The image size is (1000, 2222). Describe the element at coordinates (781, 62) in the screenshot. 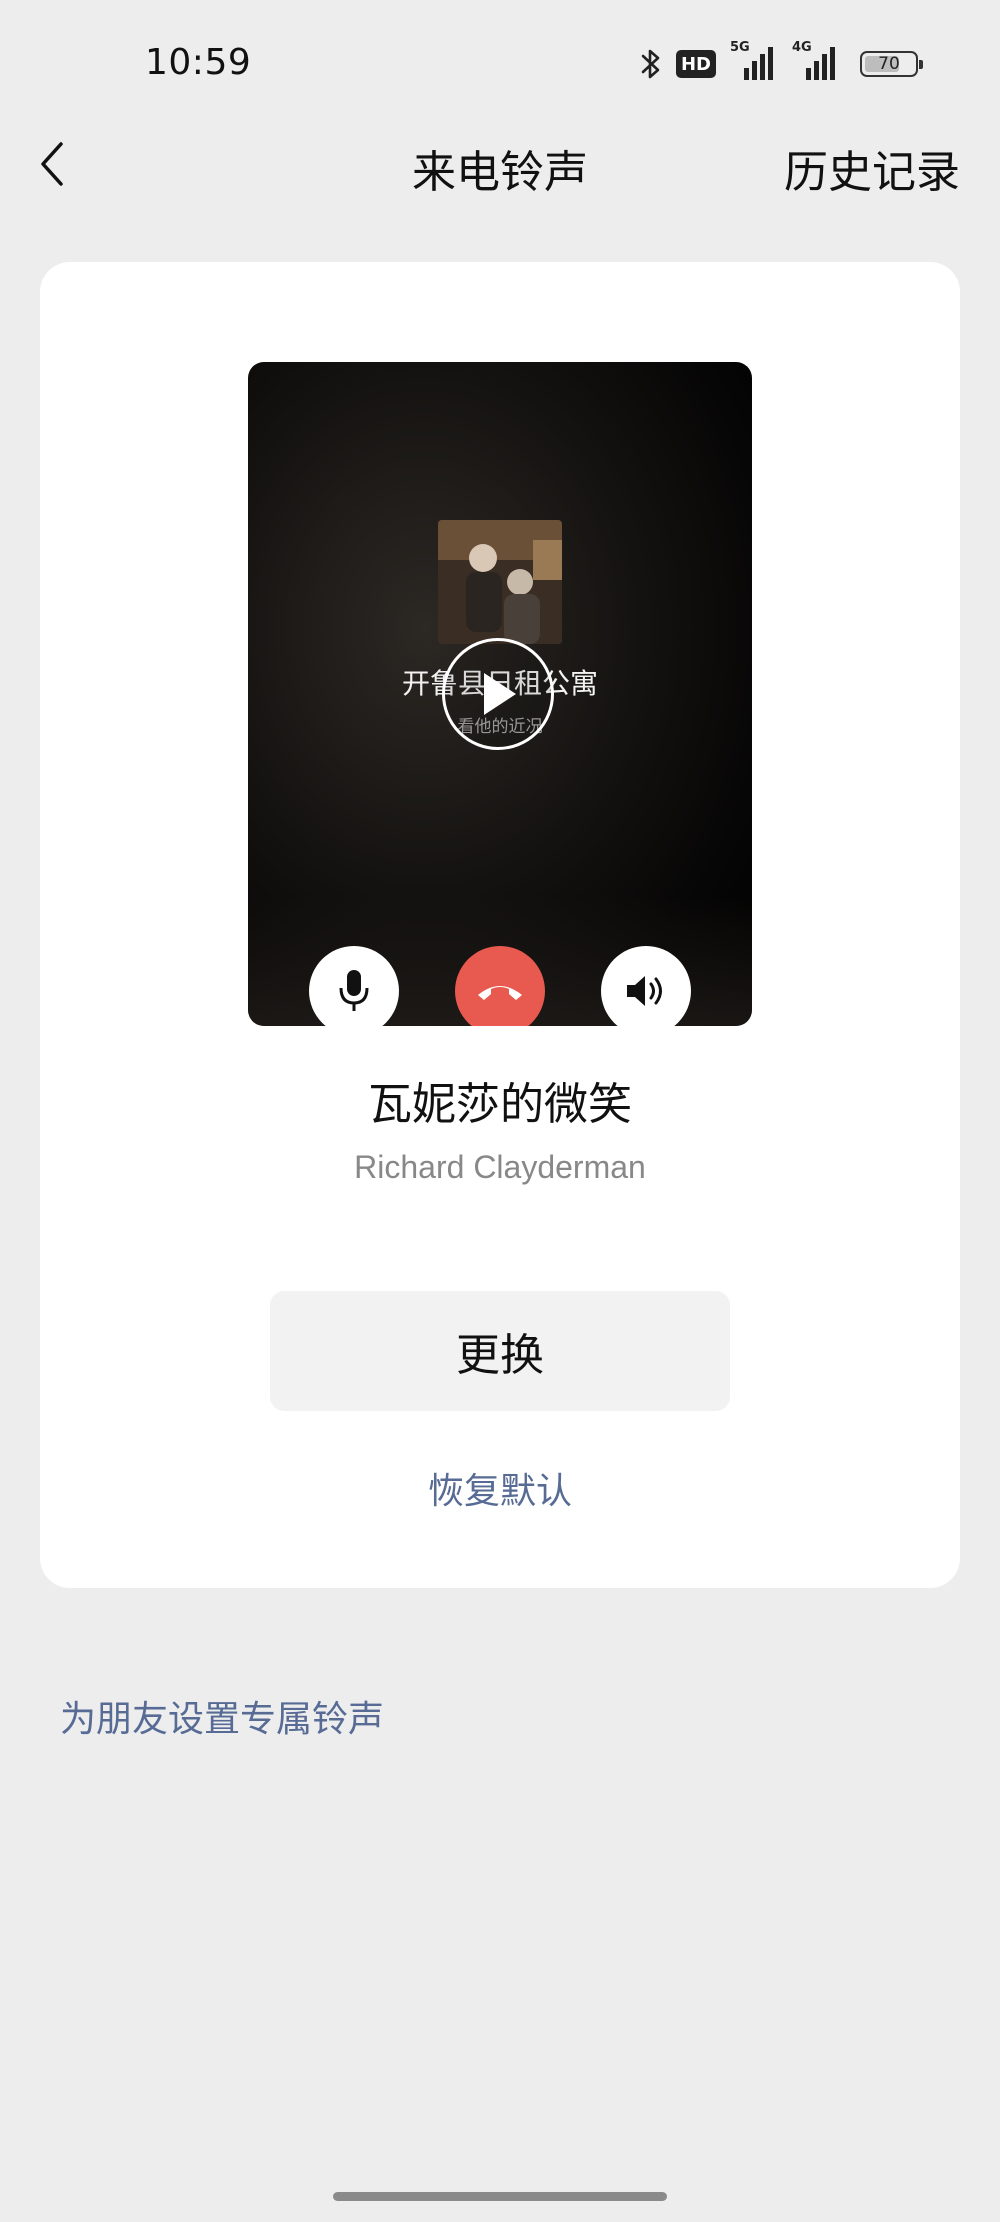

I see `status-icons: HD 5G 4G 70` at that location.